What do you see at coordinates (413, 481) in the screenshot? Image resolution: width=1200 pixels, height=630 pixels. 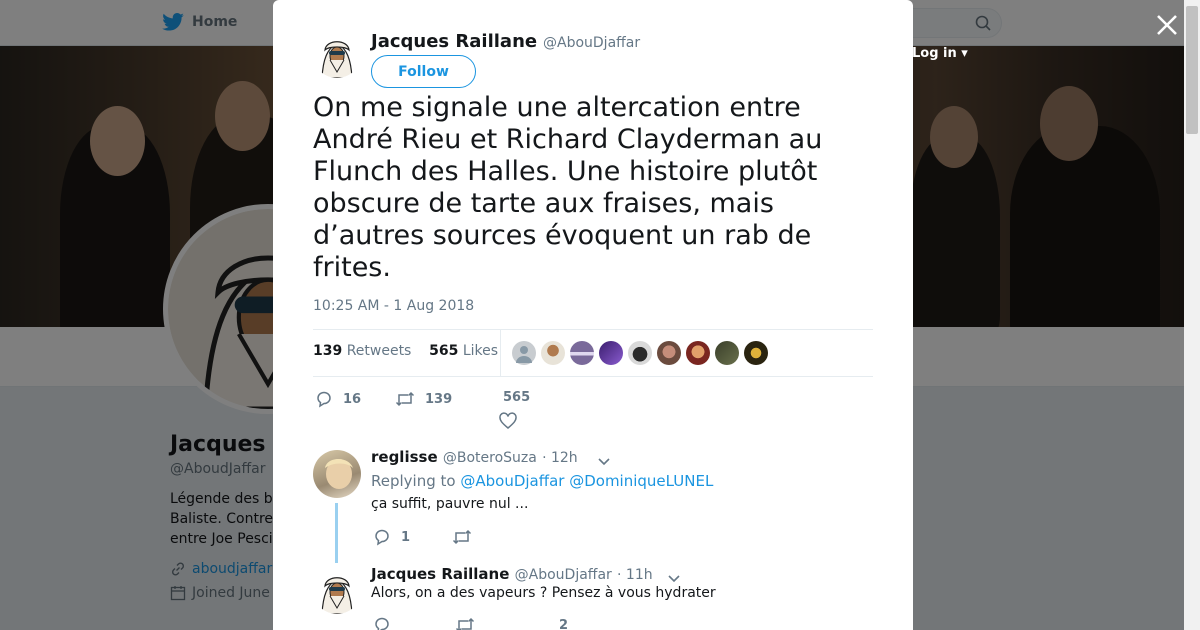 I see `replying-prefix: Replying to` at bounding box center [413, 481].